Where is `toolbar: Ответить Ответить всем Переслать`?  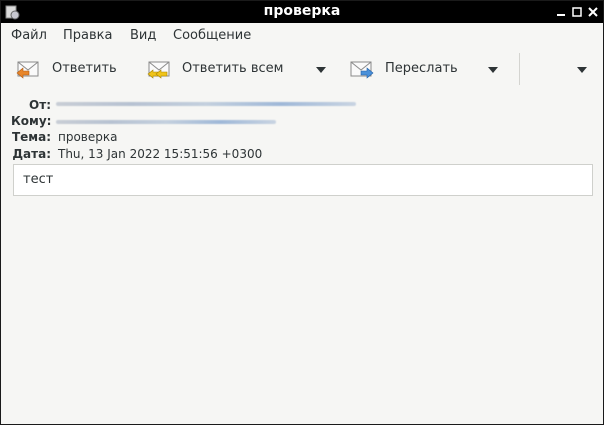 toolbar: Ответить Ответить всем Переслать is located at coordinates (302, 70).